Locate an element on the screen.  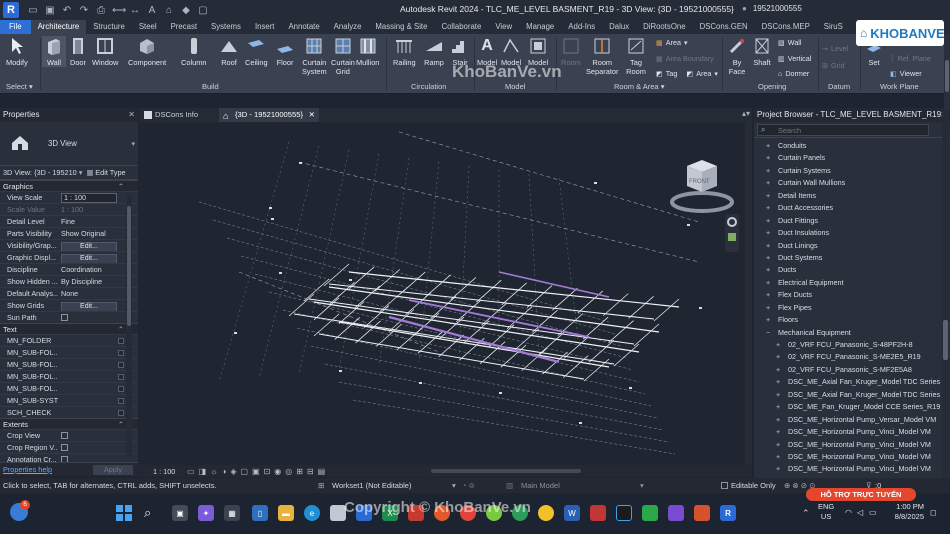
browser-scrollbar is located at coordinates (945, 293).